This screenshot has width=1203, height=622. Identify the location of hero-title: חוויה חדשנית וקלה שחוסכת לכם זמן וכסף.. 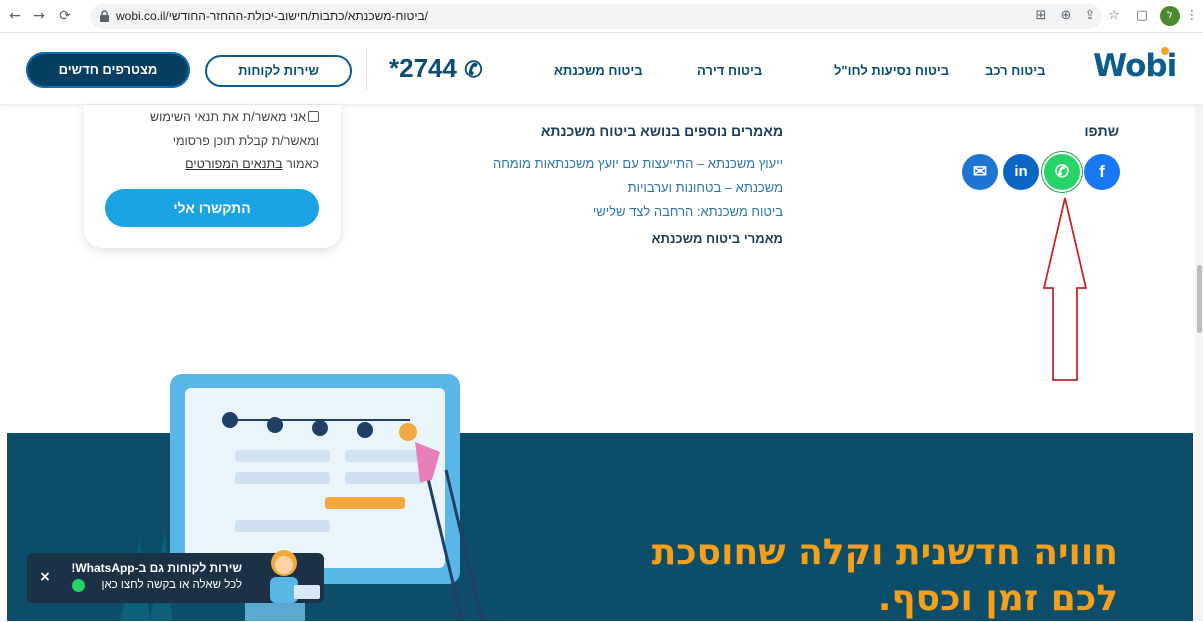
(838, 576).